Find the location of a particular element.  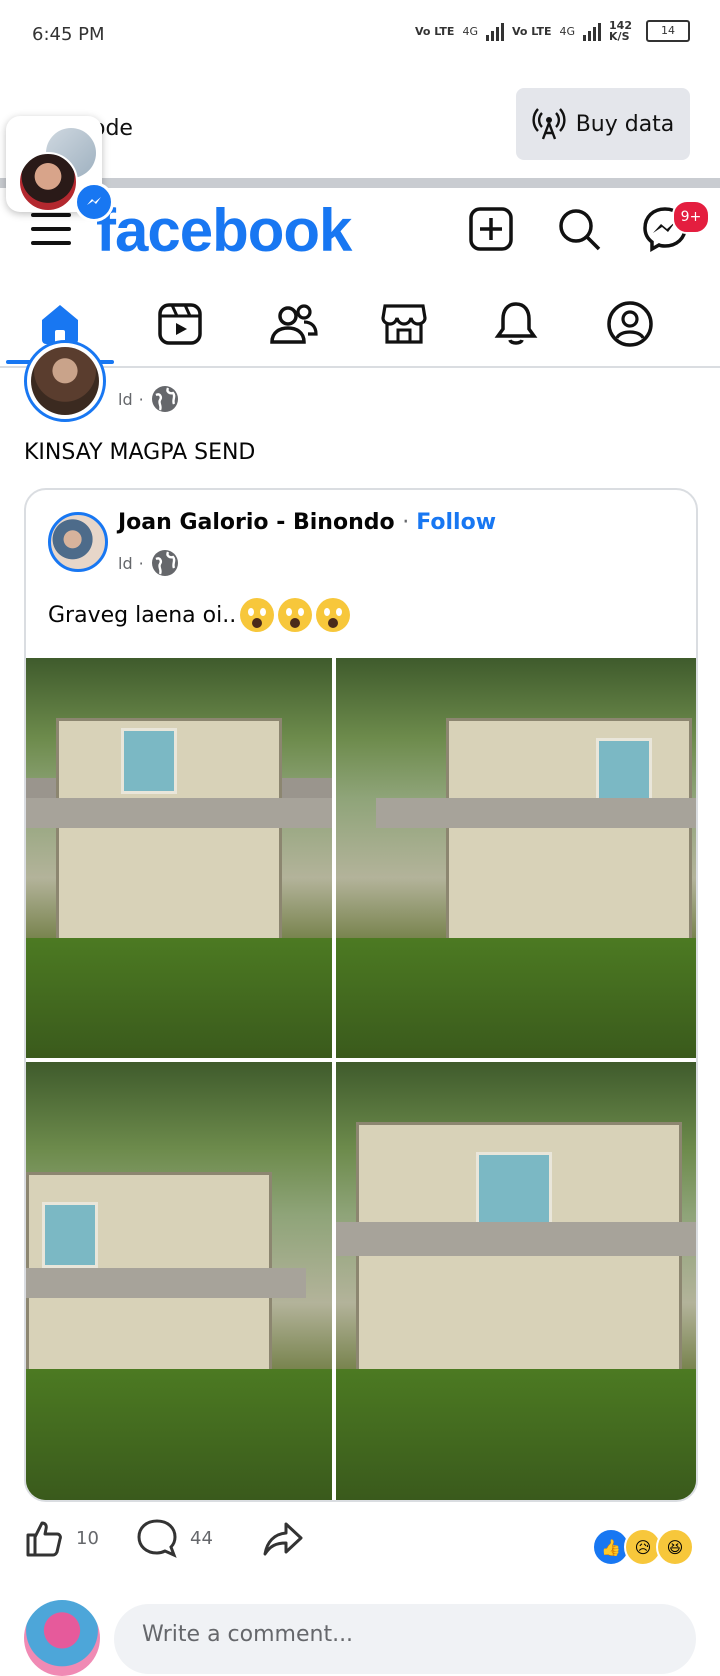

tab-profile is located at coordinates (630, 324).